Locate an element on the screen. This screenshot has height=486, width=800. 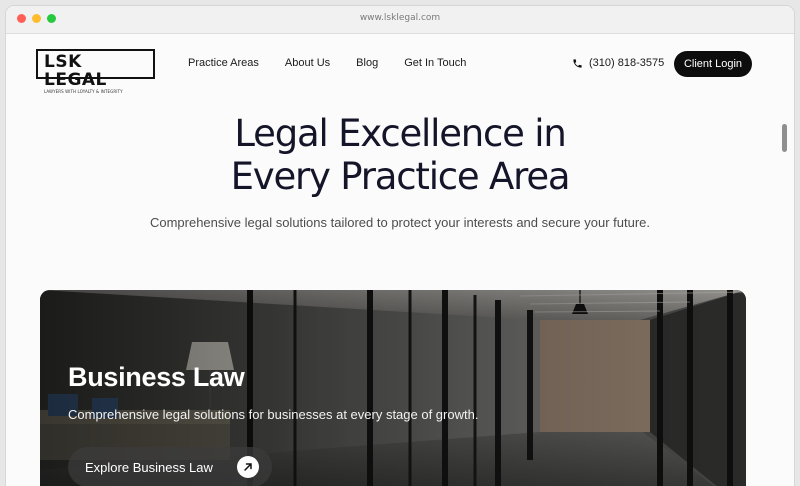
client-login-button: Client Login is located at coordinates (713, 64).